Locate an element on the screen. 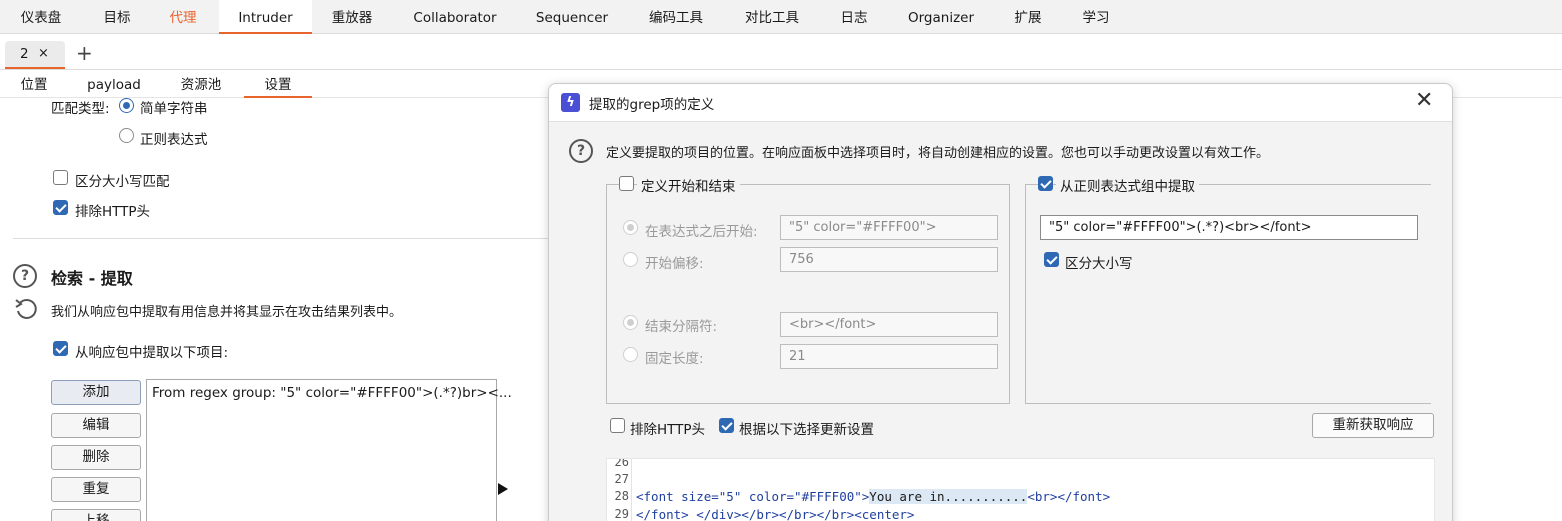 The width and height of the screenshot is (1562, 521). dialog-exclude-http-headers-checkbox is located at coordinates (617, 425).